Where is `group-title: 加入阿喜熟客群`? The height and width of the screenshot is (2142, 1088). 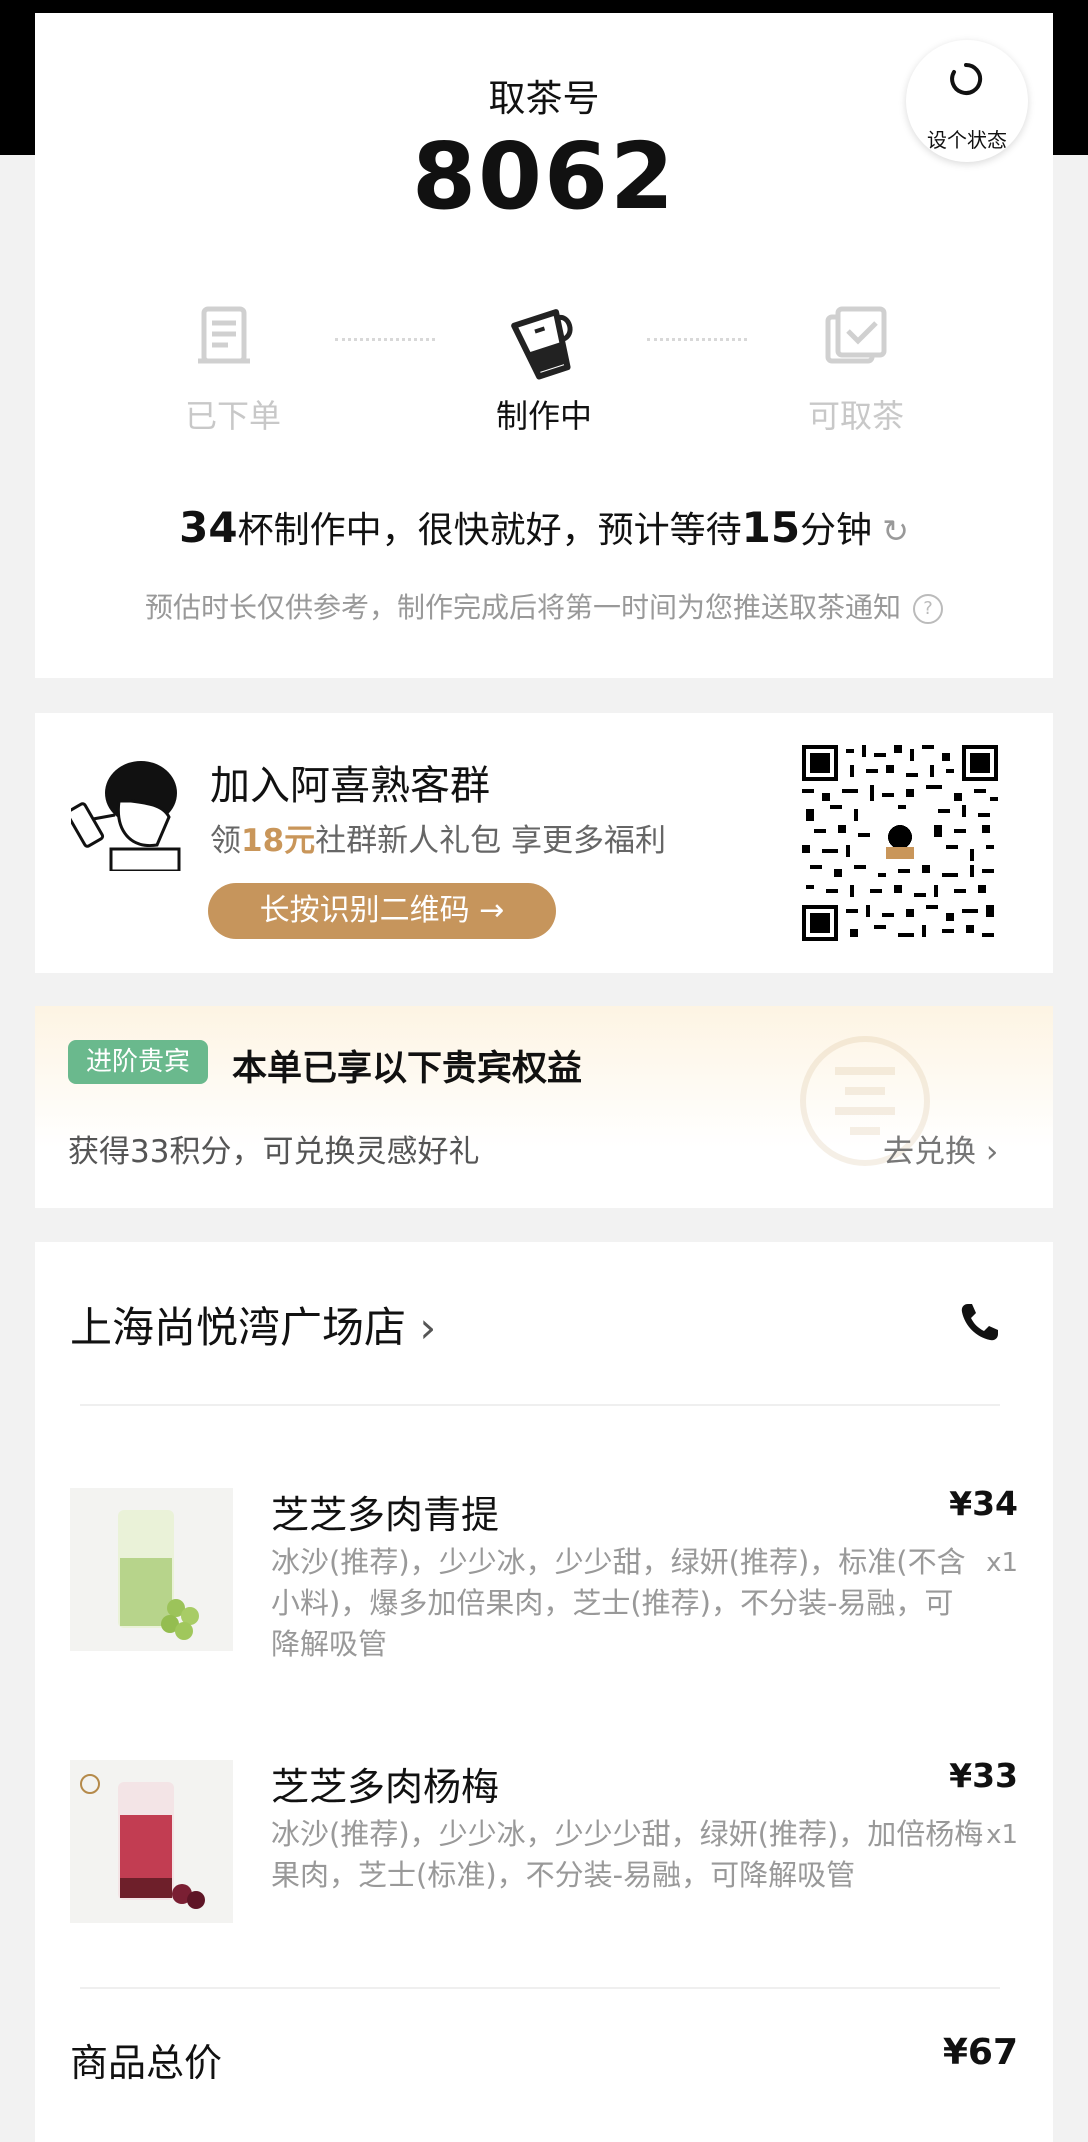 group-title: 加入阿喜熟客群 is located at coordinates (350, 786).